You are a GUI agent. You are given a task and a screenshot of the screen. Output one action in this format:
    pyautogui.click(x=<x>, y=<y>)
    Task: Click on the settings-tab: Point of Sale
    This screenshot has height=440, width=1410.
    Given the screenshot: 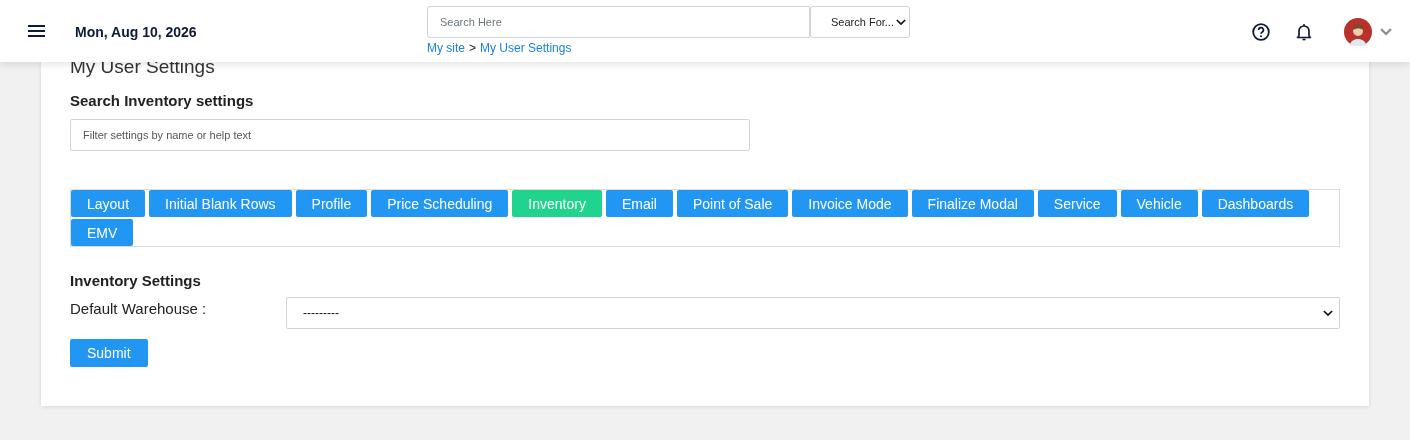 What is the action you would take?
    pyautogui.click(x=732, y=203)
    